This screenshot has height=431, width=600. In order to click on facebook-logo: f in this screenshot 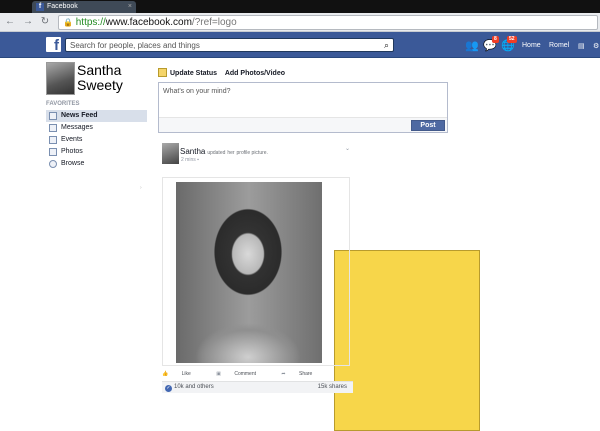, I will do `click(53, 45)`.